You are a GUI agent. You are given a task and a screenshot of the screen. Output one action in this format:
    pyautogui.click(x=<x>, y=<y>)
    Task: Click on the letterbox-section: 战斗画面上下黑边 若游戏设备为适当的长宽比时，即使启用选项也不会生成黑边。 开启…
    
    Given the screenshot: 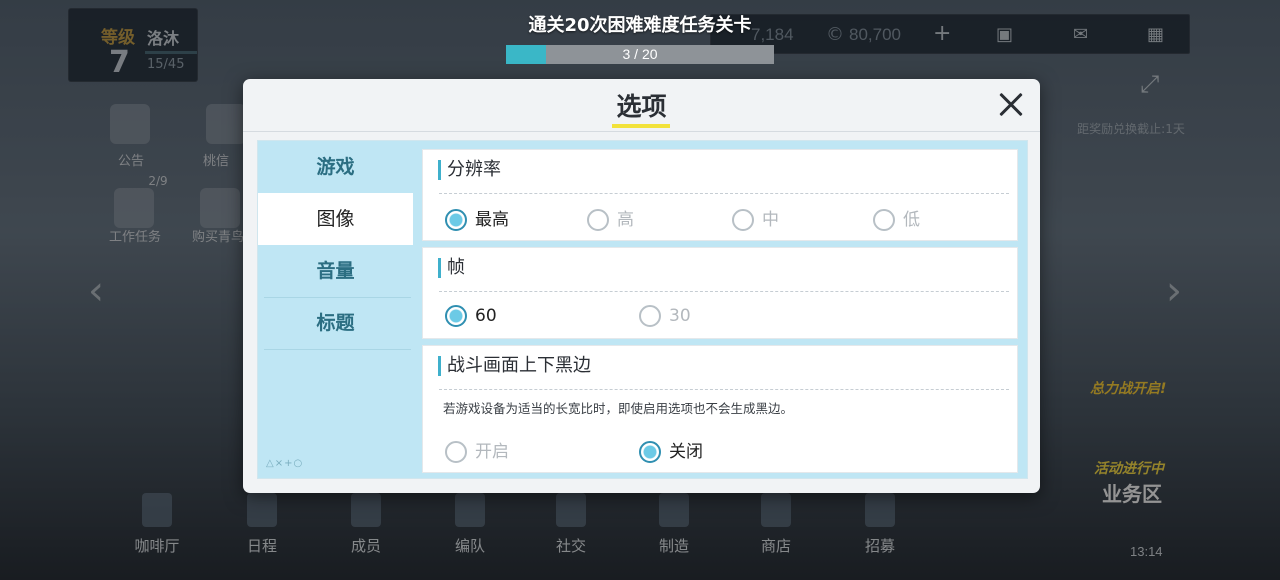 What is the action you would take?
    pyautogui.click(x=720, y=409)
    